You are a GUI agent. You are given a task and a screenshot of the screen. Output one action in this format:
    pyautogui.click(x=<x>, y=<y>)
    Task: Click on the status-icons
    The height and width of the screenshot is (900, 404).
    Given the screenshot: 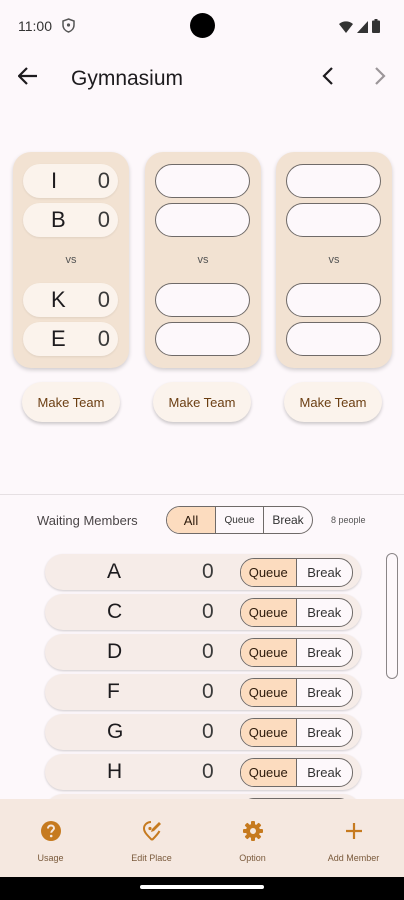 What is the action you would take?
    pyautogui.click(x=359, y=28)
    